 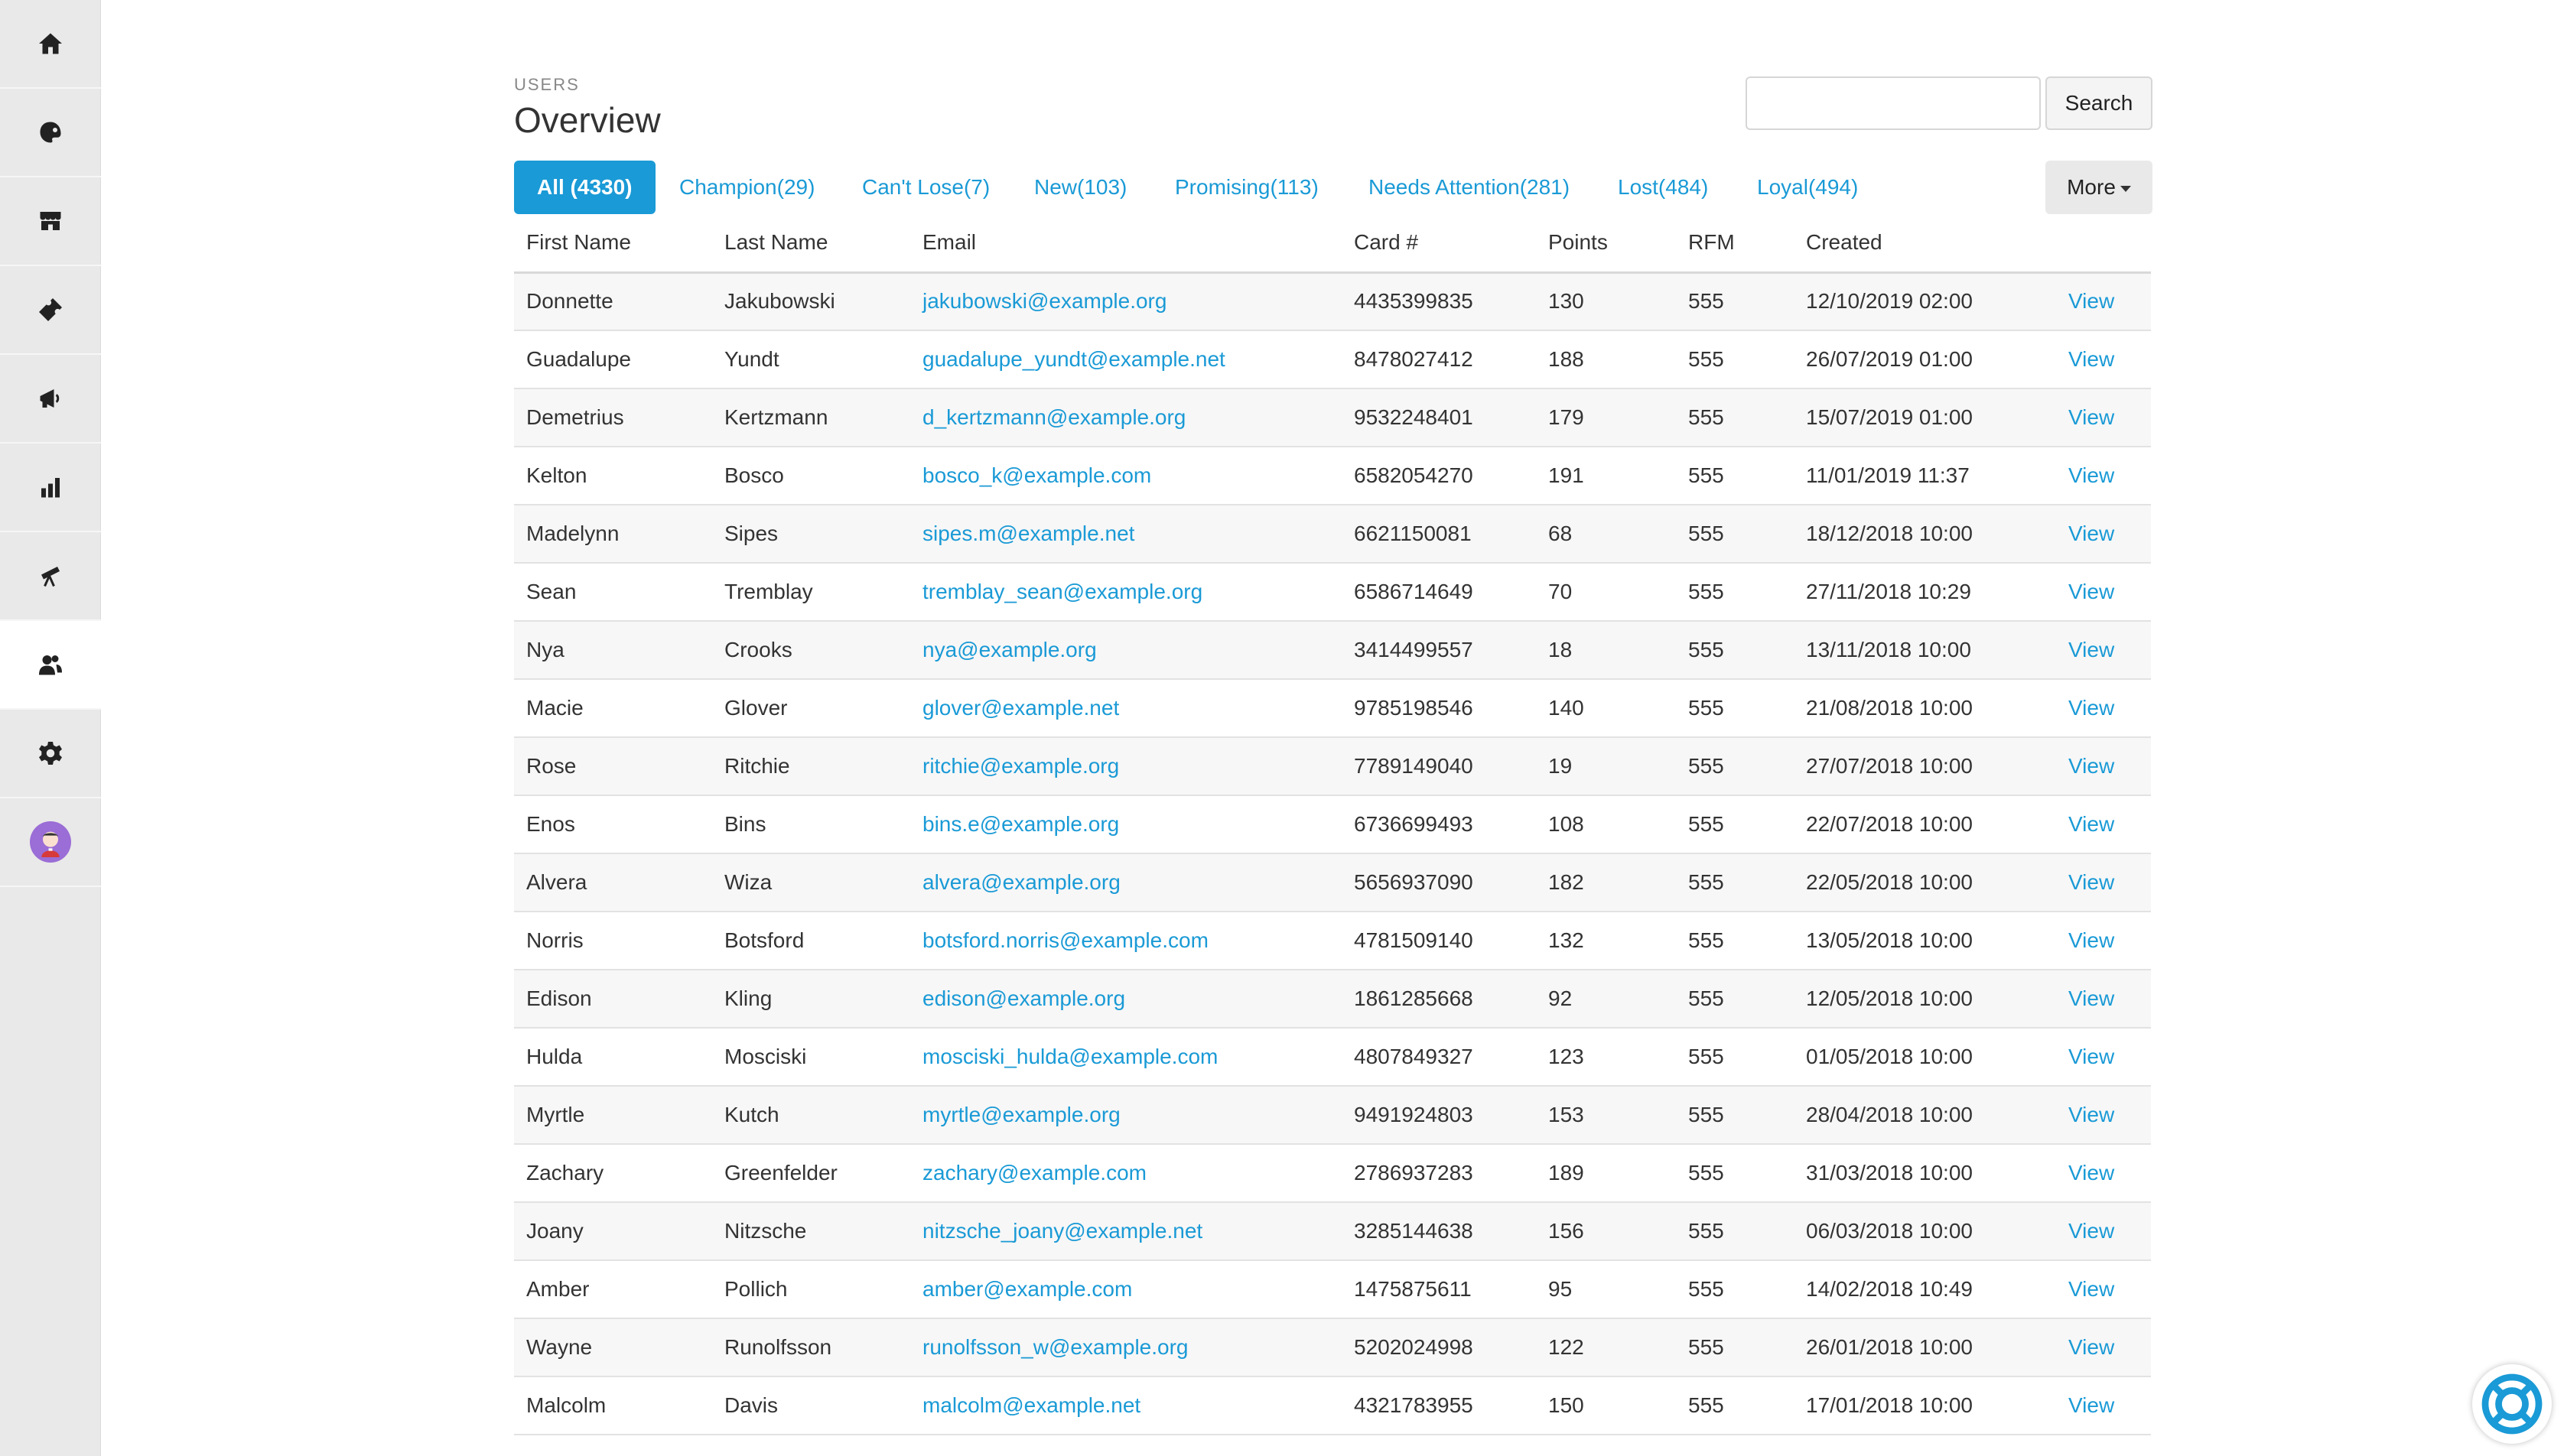 I want to click on cell-email: runolfsson_w@example.org, so click(x=1126, y=1347).